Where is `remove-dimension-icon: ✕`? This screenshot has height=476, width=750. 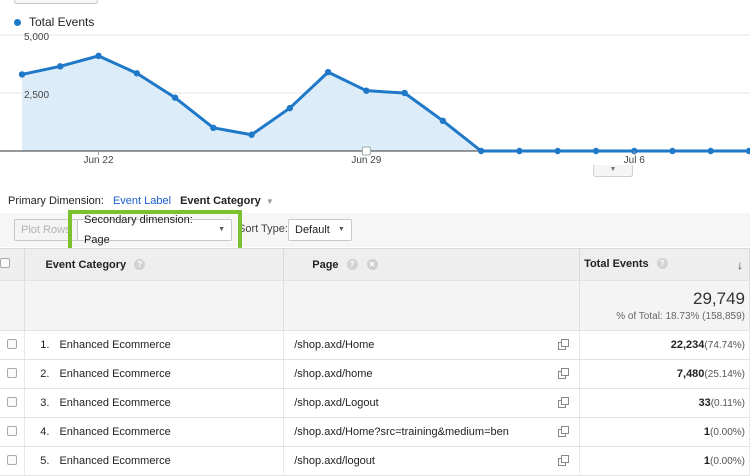
remove-dimension-icon: ✕ is located at coordinates (372, 265).